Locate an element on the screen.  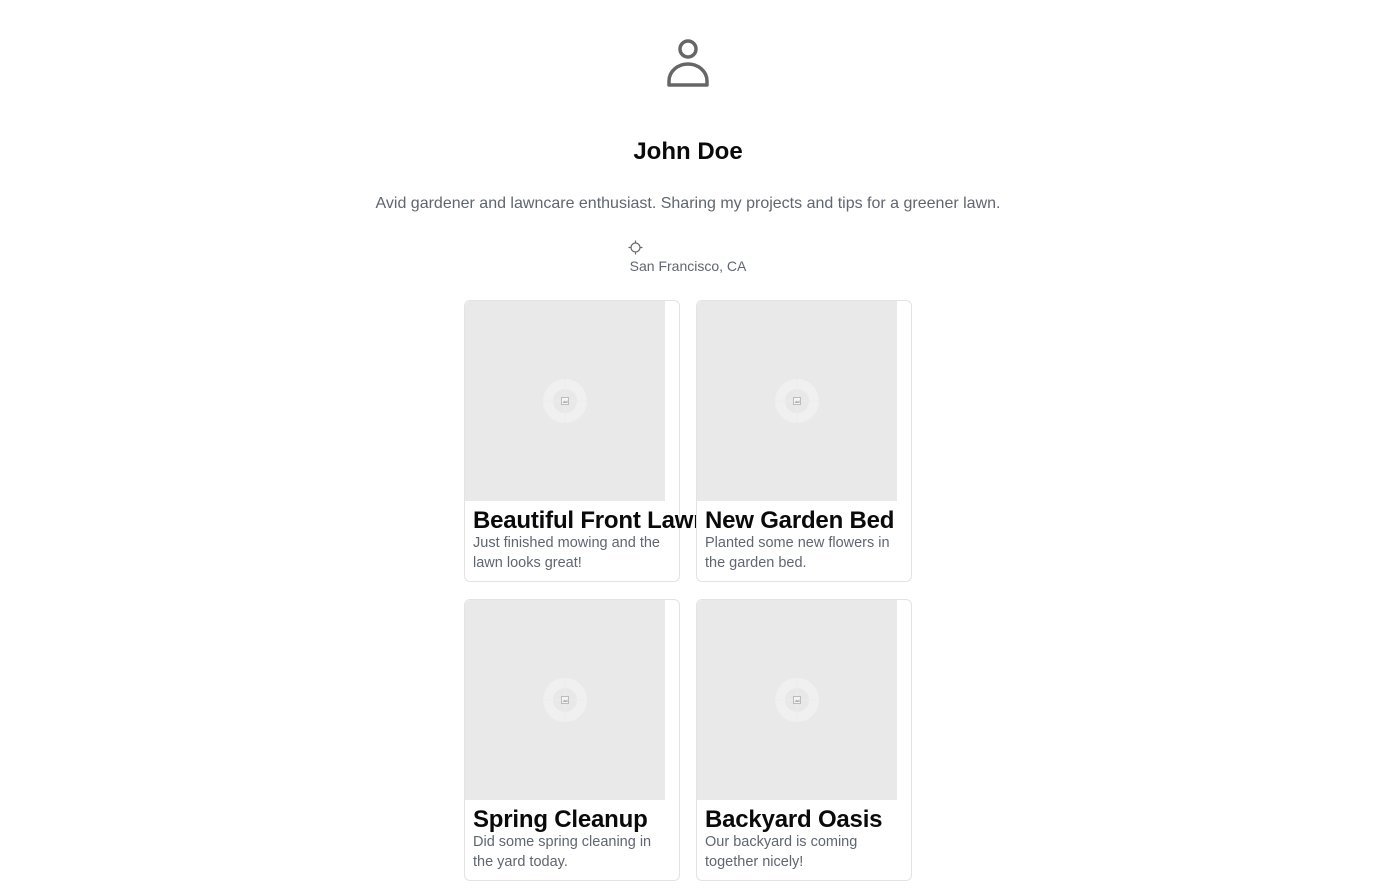
post-title: Spring Cleanup is located at coordinates (560, 819).